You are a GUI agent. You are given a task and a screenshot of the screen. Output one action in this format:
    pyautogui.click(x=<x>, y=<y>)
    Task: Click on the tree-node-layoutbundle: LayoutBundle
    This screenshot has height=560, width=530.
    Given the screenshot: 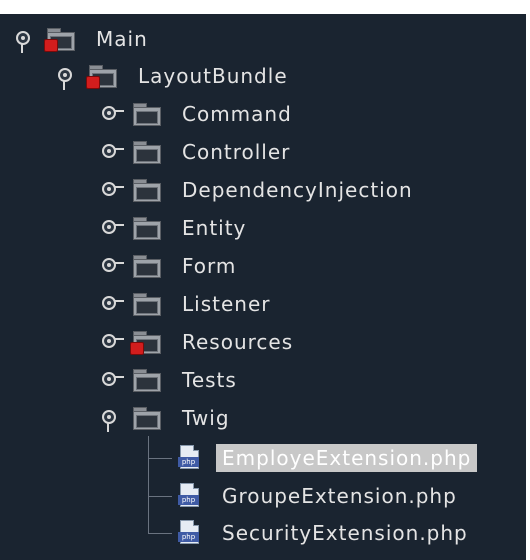 What is the action you would take?
    pyautogui.click(x=175, y=76)
    